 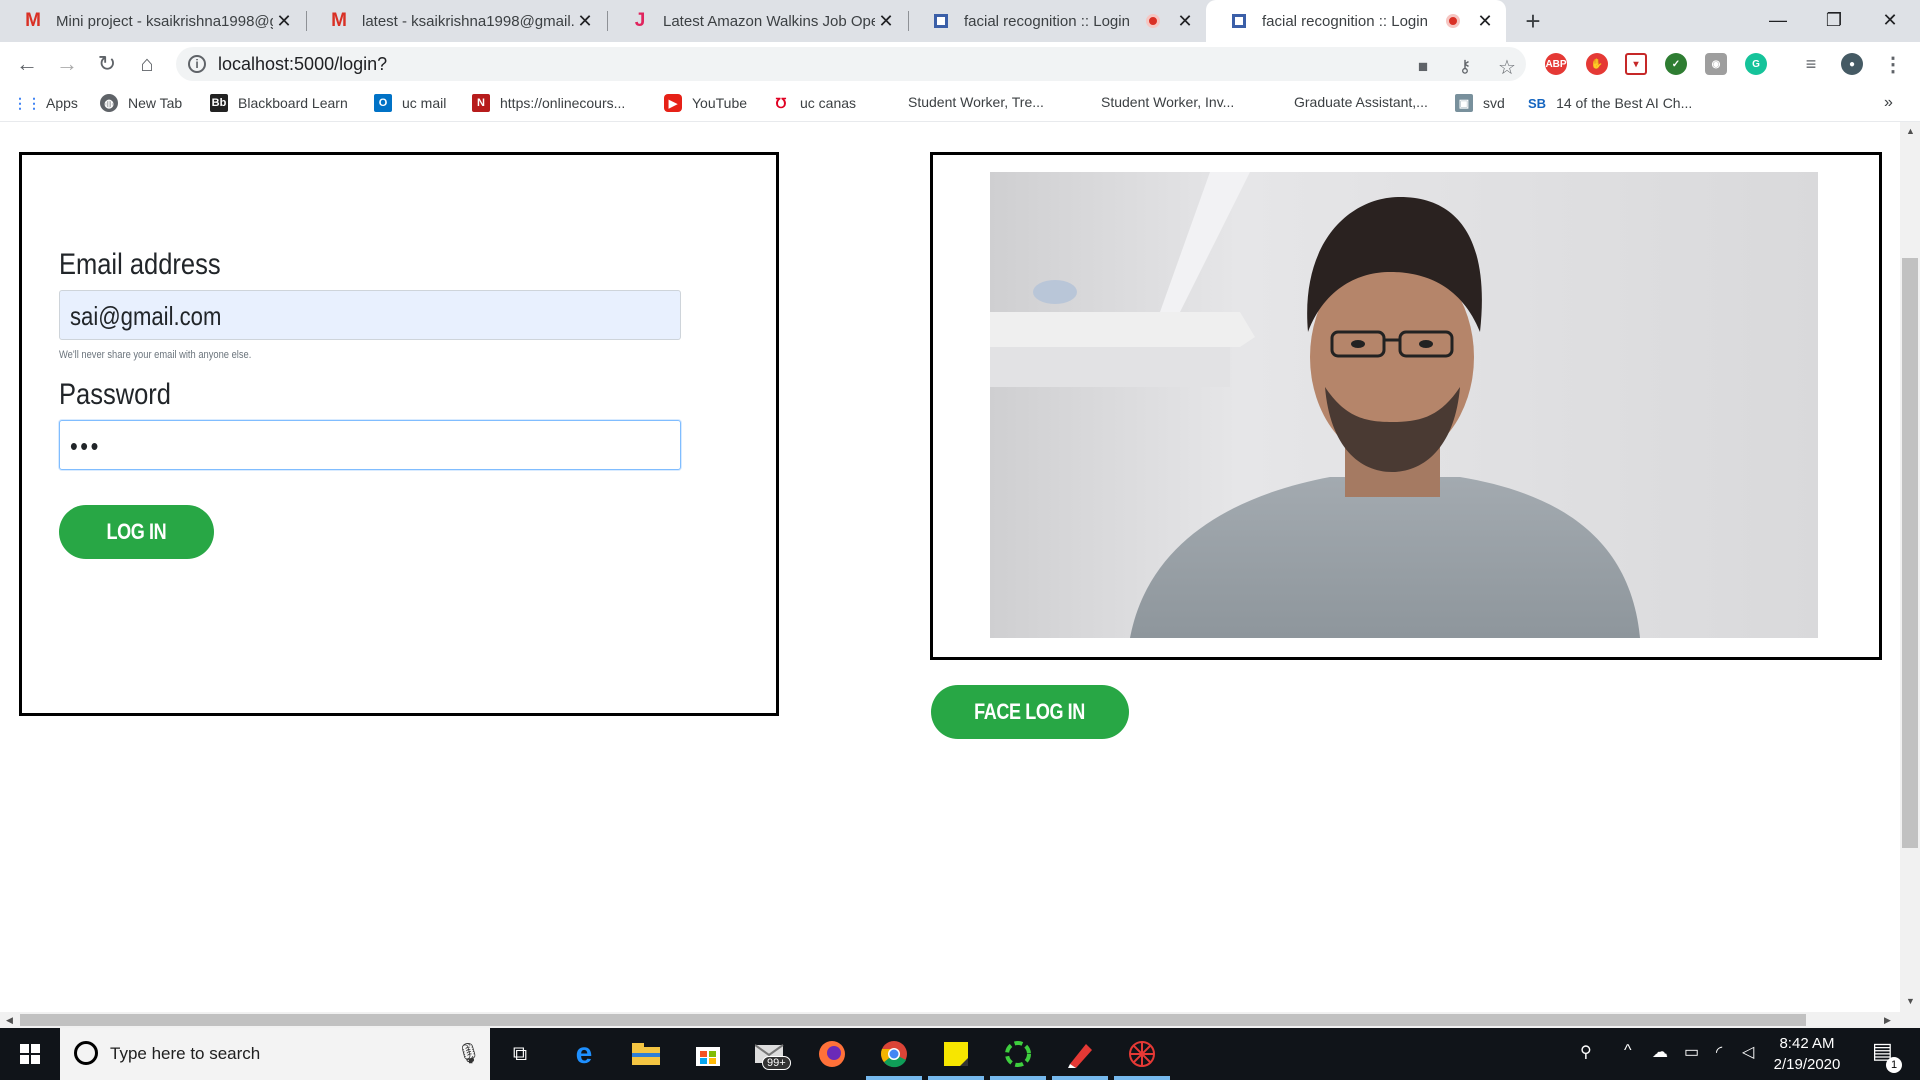 What do you see at coordinates (219, 103) in the screenshot?
I see `blackboard-icon: Bb` at bounding box center [219, 103].